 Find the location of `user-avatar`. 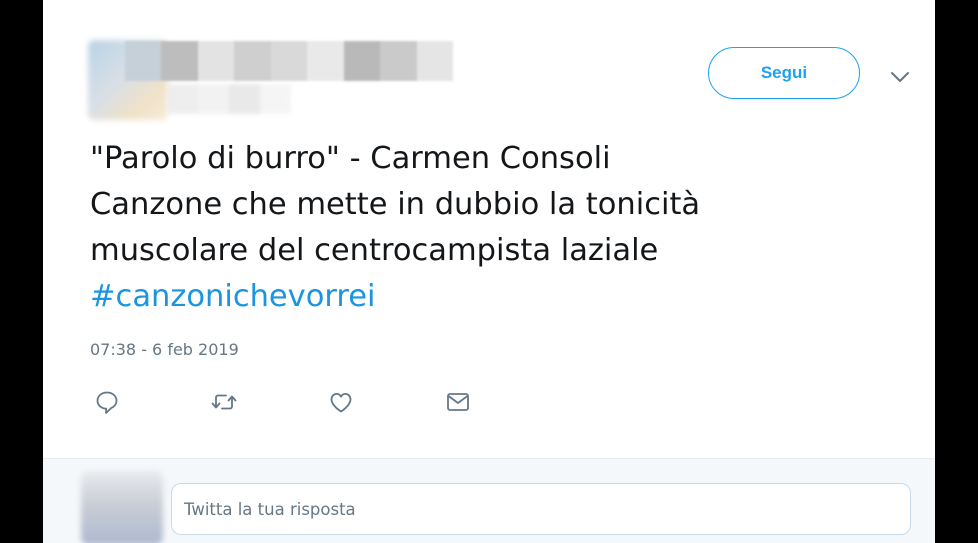

user-avatar is located at coordinates (122, 507).